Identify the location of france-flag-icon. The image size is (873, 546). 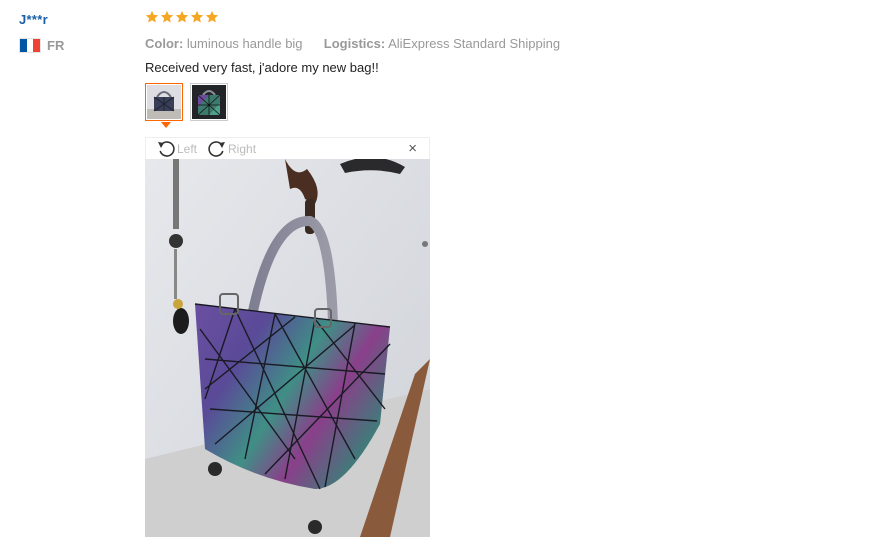
(30, 45).